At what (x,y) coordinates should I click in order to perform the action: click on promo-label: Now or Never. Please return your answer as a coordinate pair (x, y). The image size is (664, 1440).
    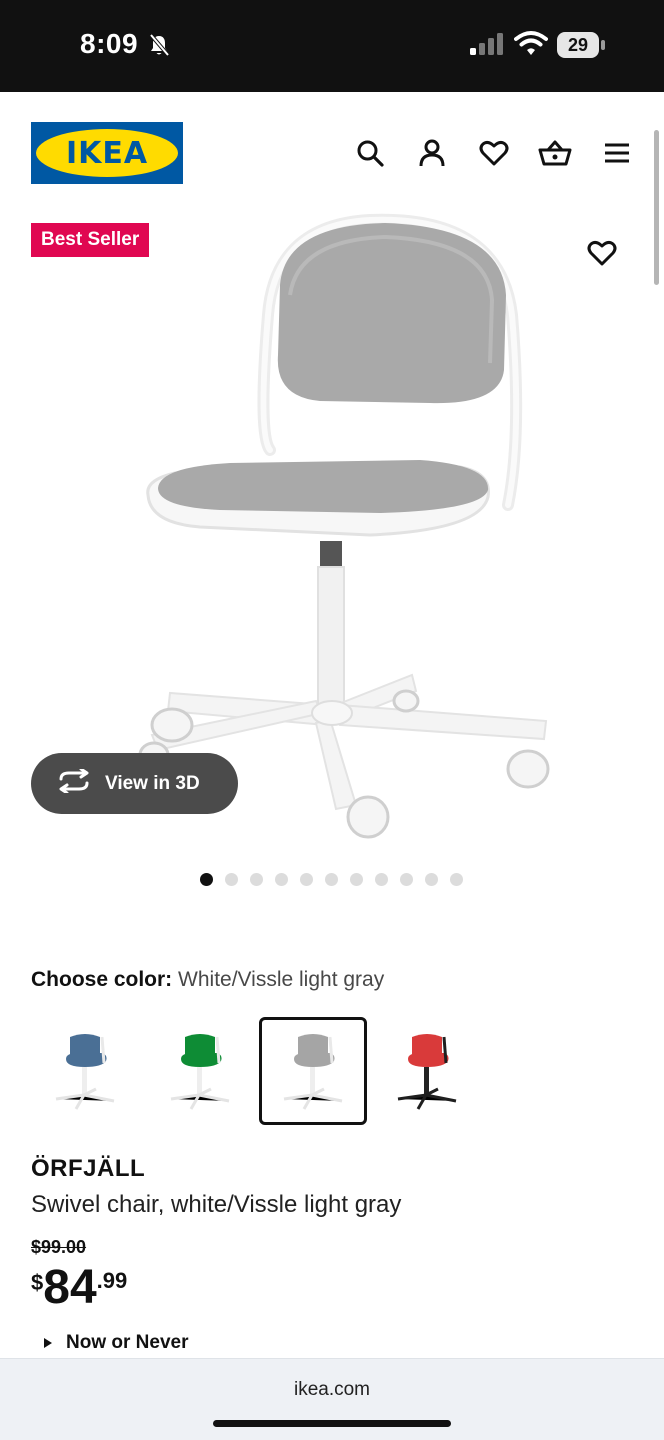
    Looking at the image, I should click on (127, 1342).